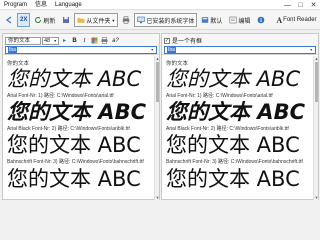  Describe the element at coordinates (240, 44) in the screenshot. I see `right-pane-header: ✓ 是一个有框 Iba ▼` at that location.